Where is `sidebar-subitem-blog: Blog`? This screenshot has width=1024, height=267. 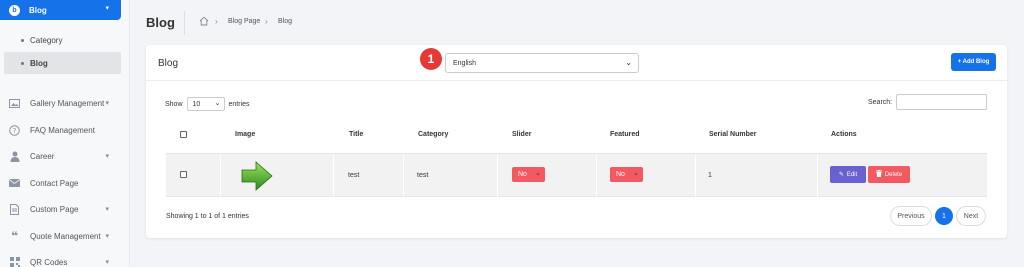
sidebar-subitem-blog: Blog is located at coordinates (62, 63).